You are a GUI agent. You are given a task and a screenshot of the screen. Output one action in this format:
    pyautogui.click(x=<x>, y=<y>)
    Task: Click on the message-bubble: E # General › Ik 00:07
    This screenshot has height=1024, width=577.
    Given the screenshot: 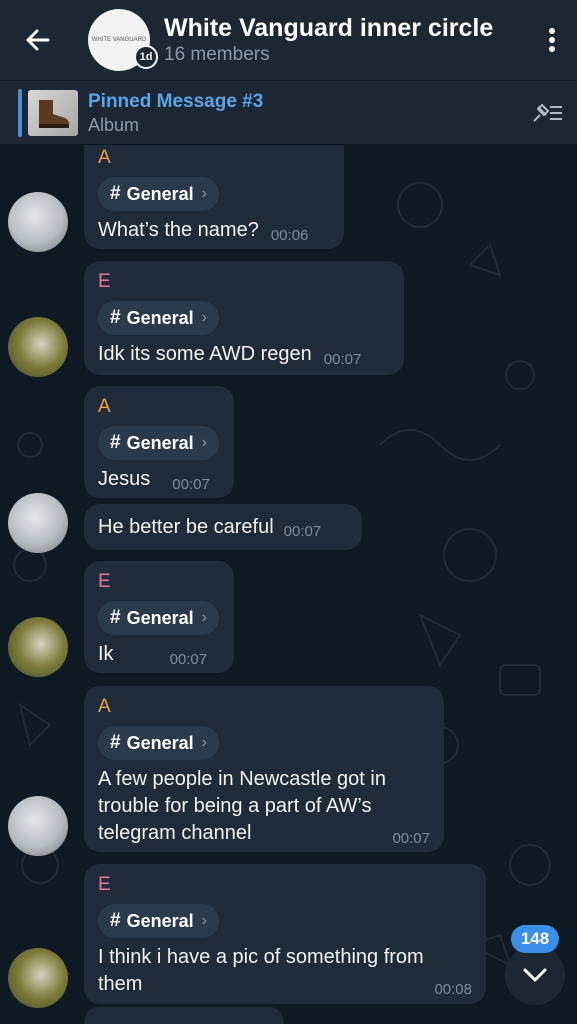 What is the action you would take?
    pyautogui.click(x=159, y=617)
    